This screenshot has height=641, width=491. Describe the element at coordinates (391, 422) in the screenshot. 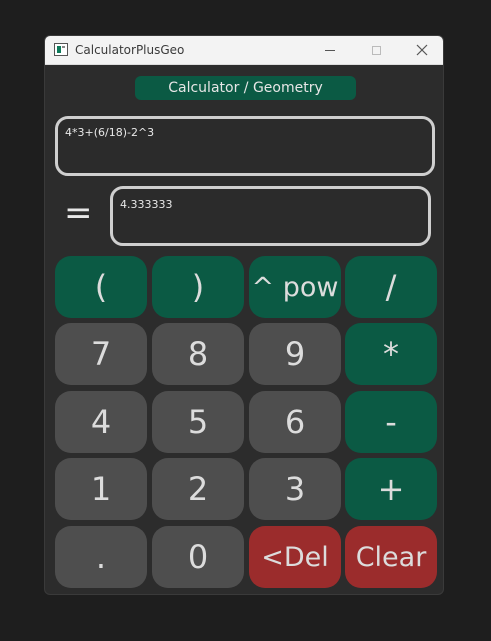

I see `minus-button: -` at that location.